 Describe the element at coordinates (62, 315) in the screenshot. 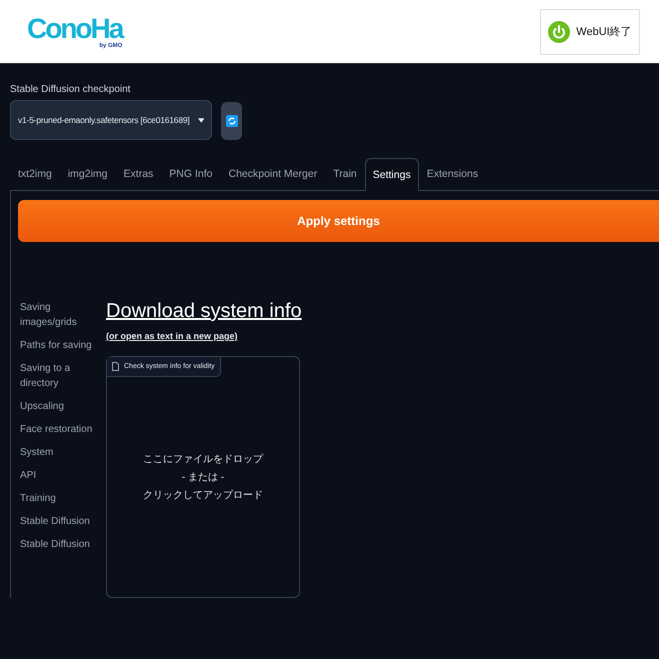

I see `sidebar-item: Saving images/grids` at that location.